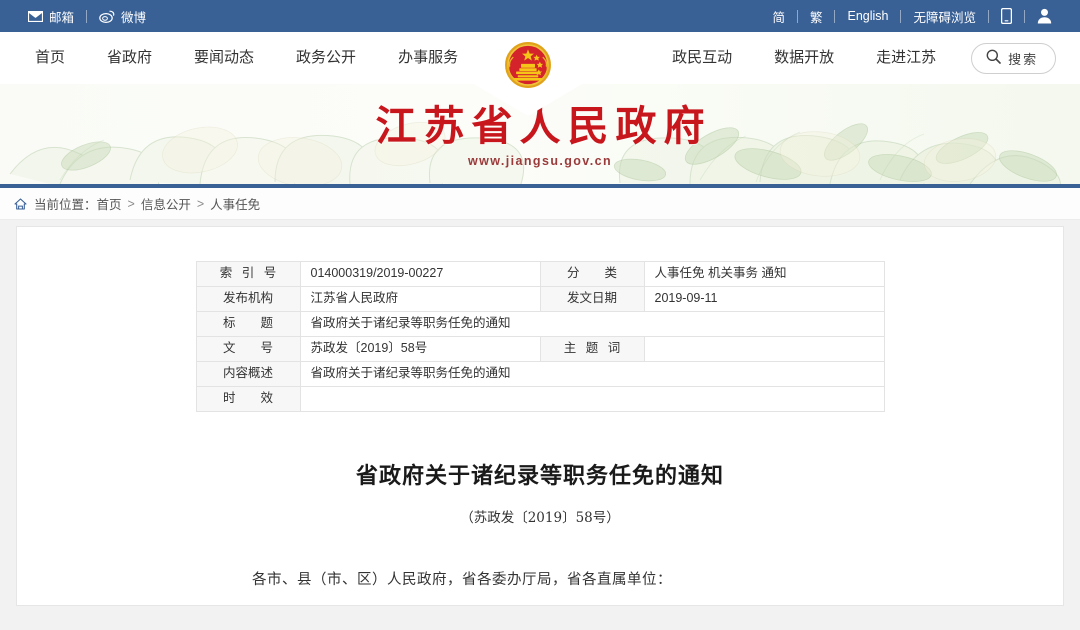 The height and width of the screenshot is (630, 1080). I want to click on nav-item-interaction: 政民互动, so click(702, 58).